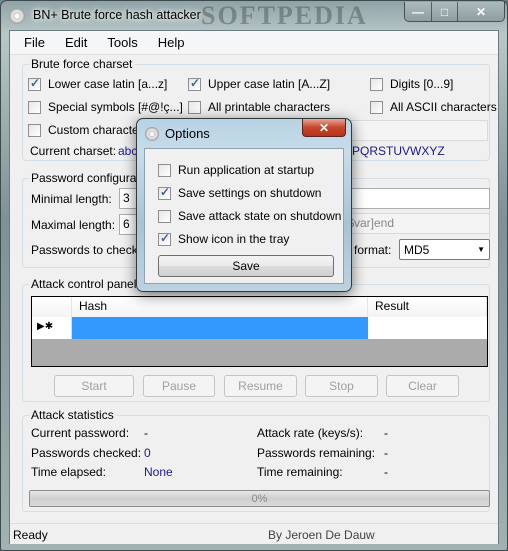 The image size is (508, 551). I want to click on status-text: Ready, so click(30, 535).